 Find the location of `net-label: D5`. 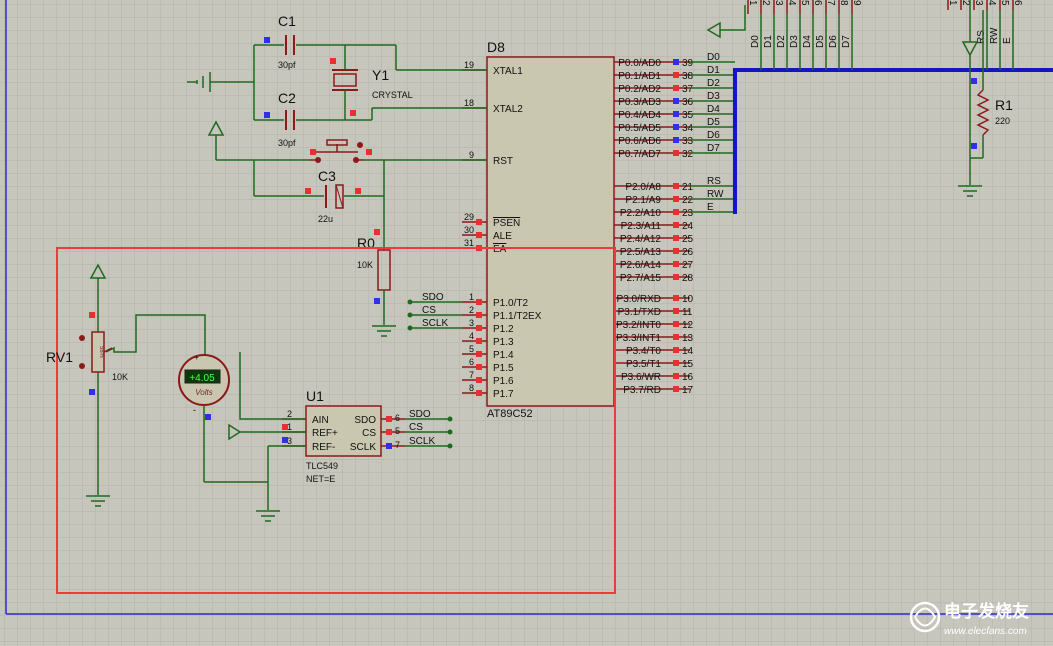

net-label: D5 is located at coordinates (713, 122).